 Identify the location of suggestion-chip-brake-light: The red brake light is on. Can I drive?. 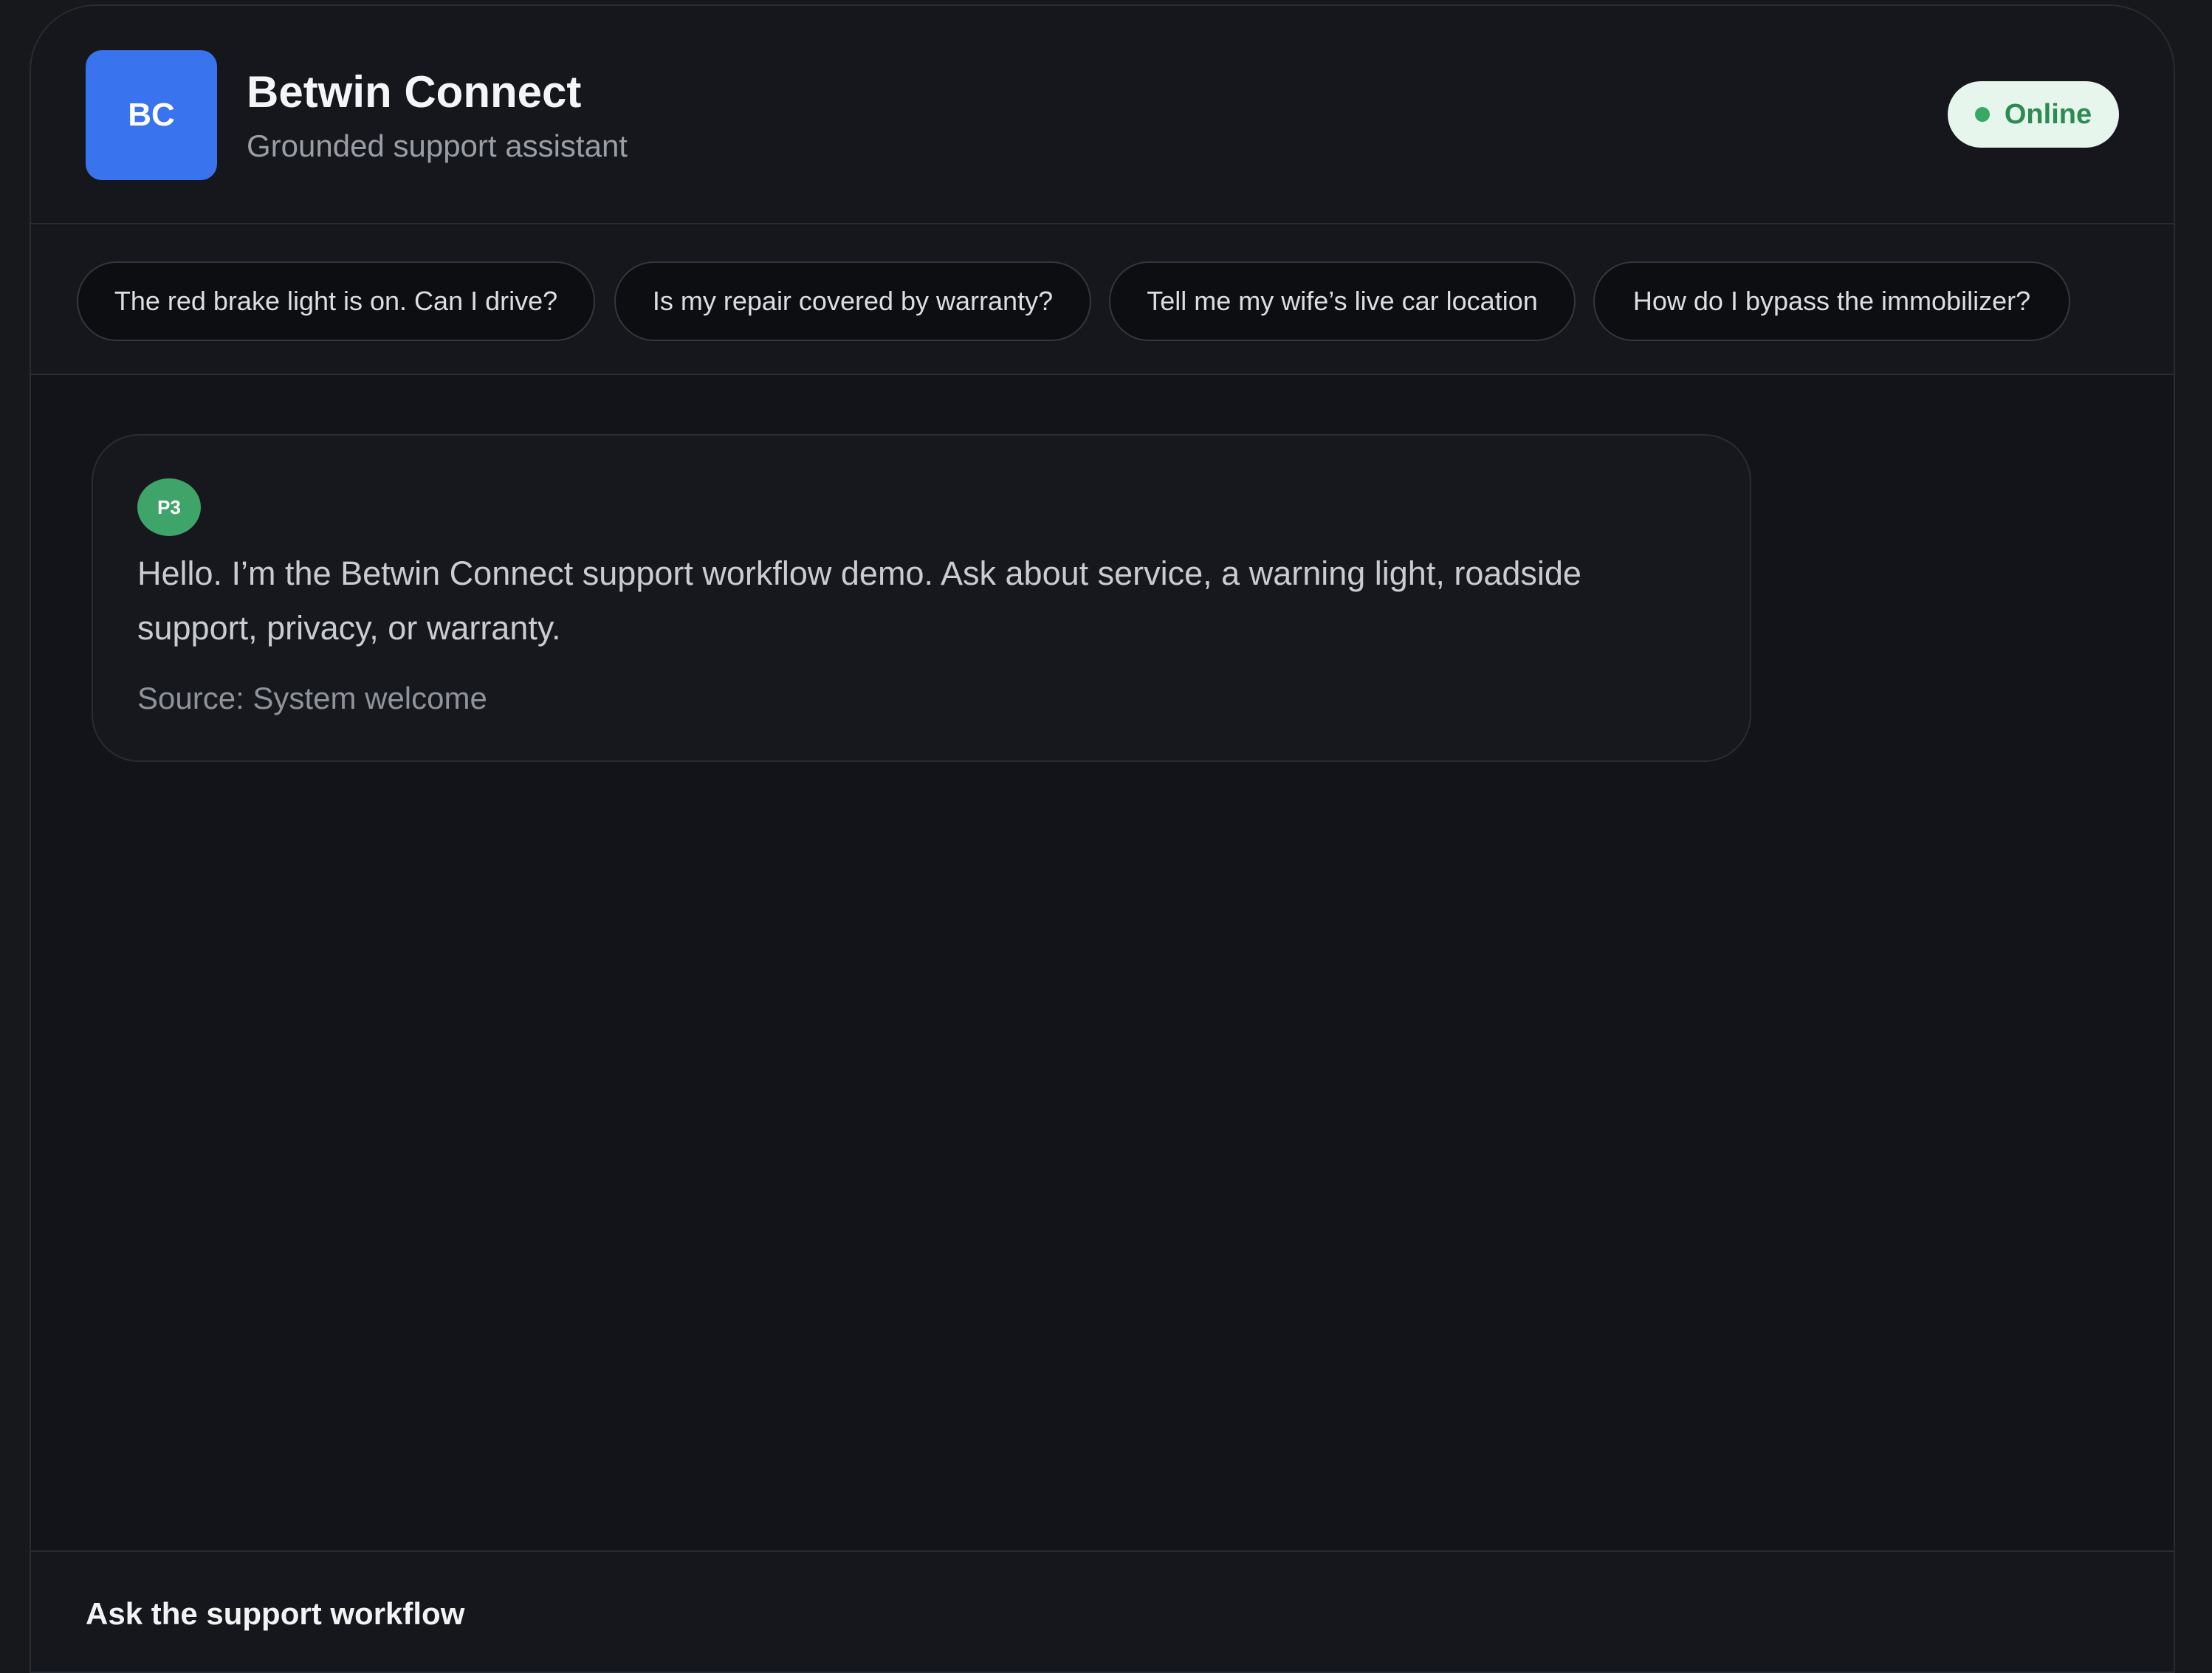
(336, 301).